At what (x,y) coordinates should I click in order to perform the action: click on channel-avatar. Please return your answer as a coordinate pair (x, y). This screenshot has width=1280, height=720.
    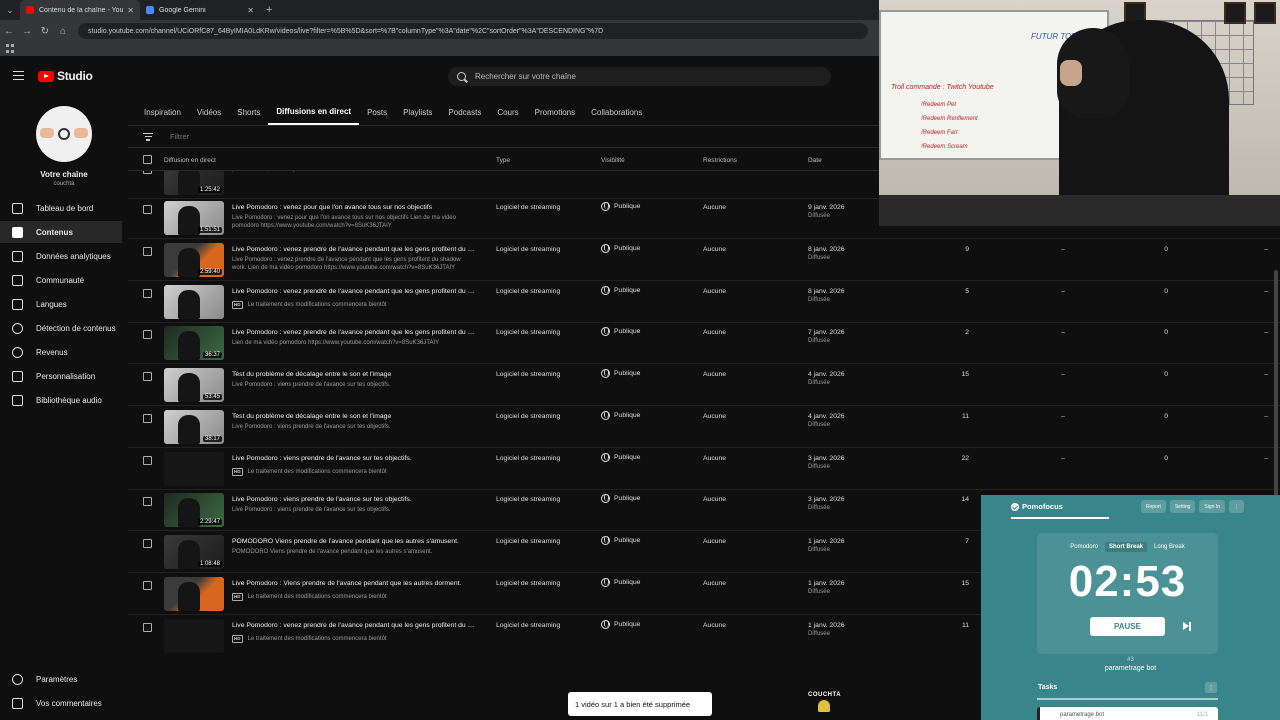
    Looking at the image, I should click on (64, 134).